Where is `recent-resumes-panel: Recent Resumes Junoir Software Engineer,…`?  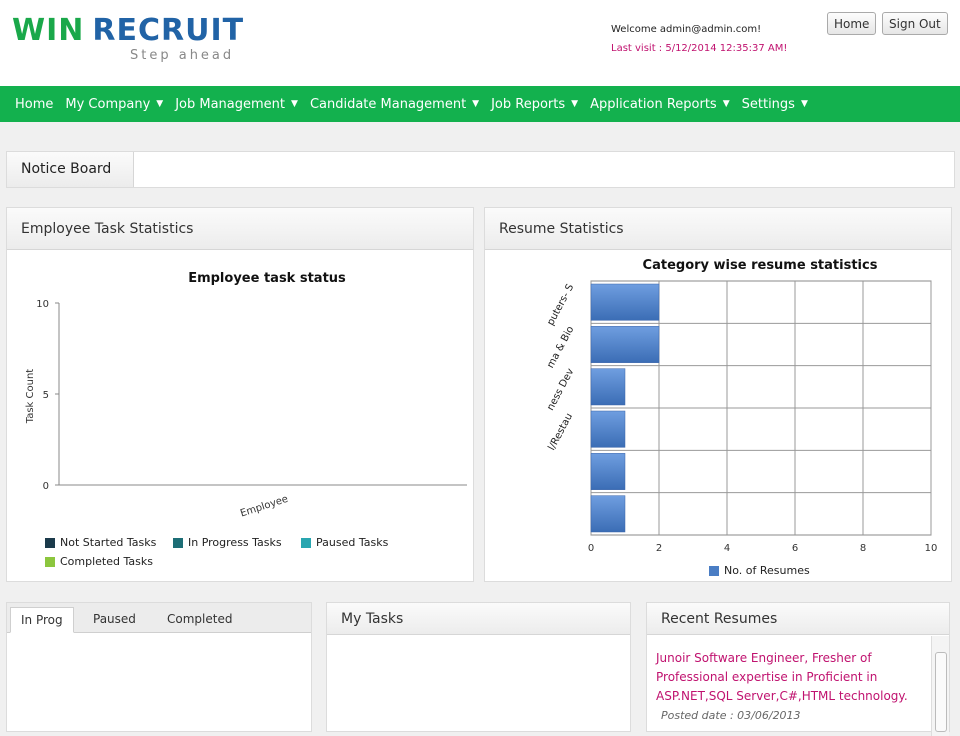 recent-resumes-panel: Recent Resumes Junoir Software Engineer,… is located at coordinates (798, 669).